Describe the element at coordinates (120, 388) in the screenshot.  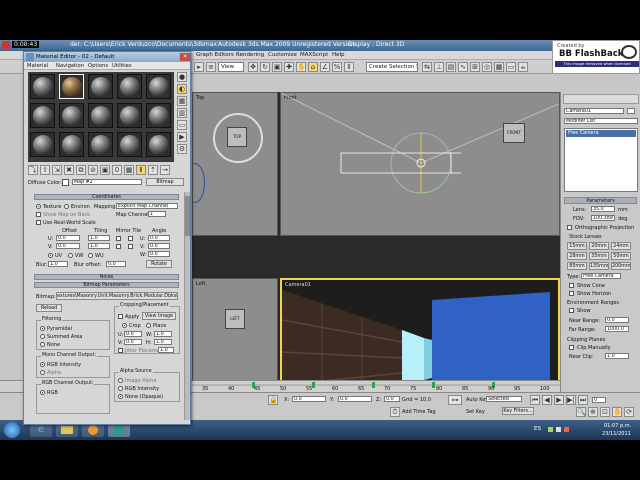
I see `alpha-rgb-intensity-radio` at that location.